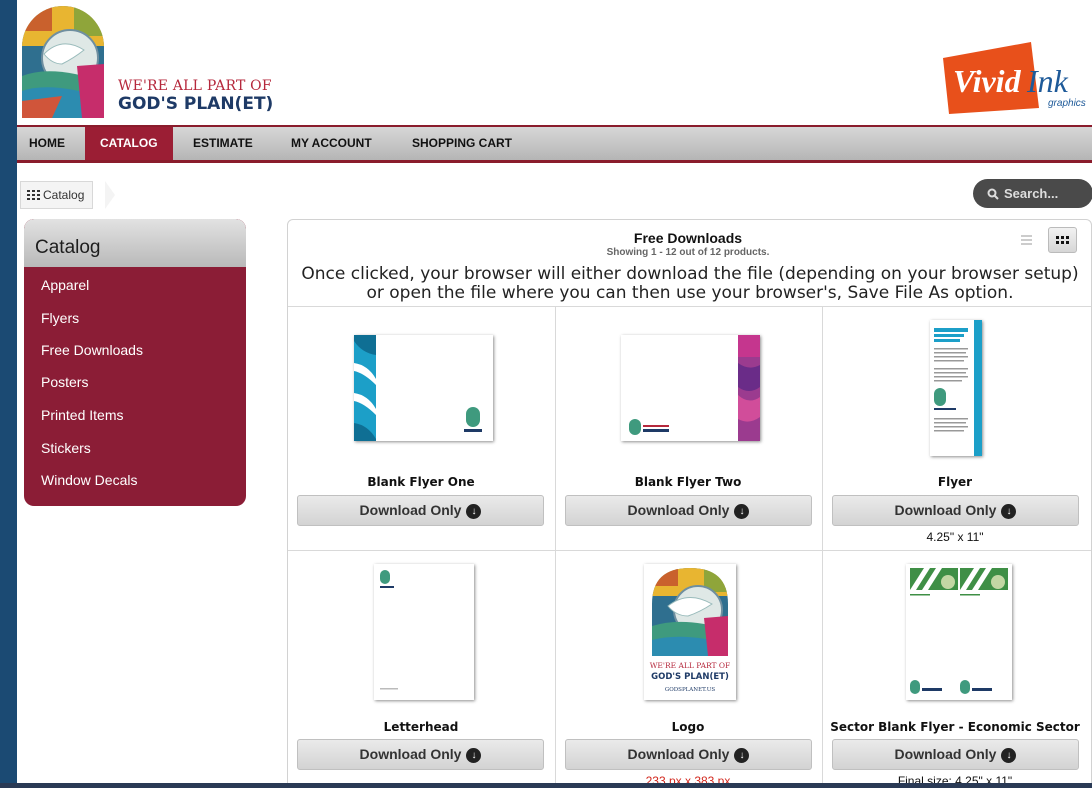 This screenshot has width=1092, height=788. What do you see at coordinates (546, 785) in the screenshot?
I see `window-bottom-edge` at bounding box center [546, 785].